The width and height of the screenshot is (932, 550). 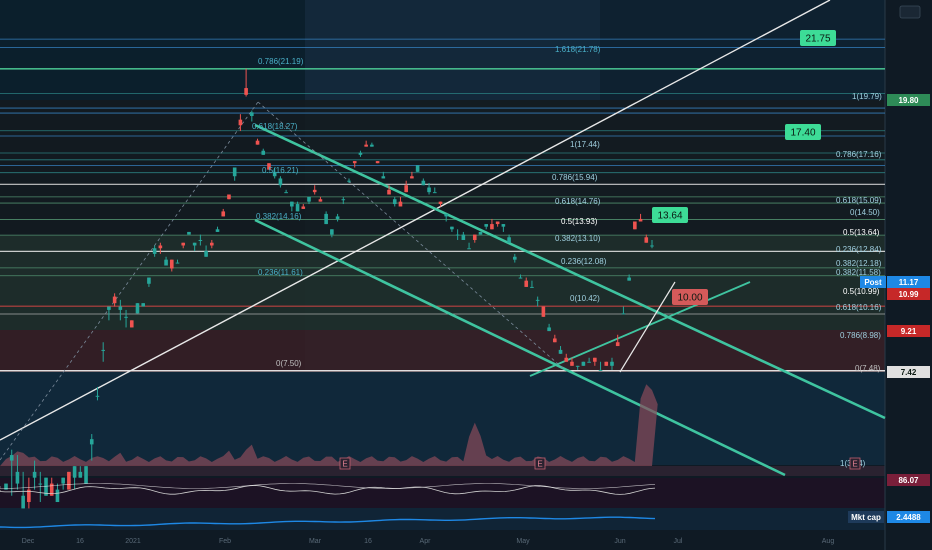 I want to click on fib-label-right: 0.236(12.84), so click(x=859, y=249).